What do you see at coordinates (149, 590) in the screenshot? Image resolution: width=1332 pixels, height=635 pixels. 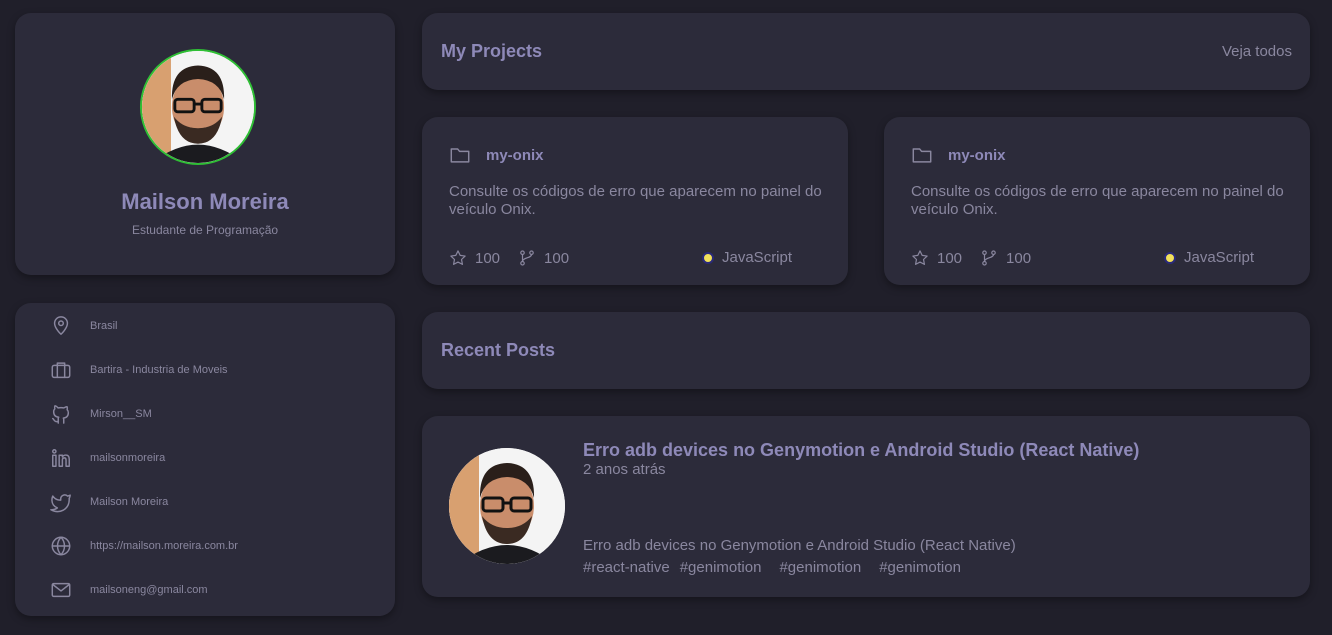 I see `email-text: mailsoneng@gmail.com` at bounding box center [149, 590].